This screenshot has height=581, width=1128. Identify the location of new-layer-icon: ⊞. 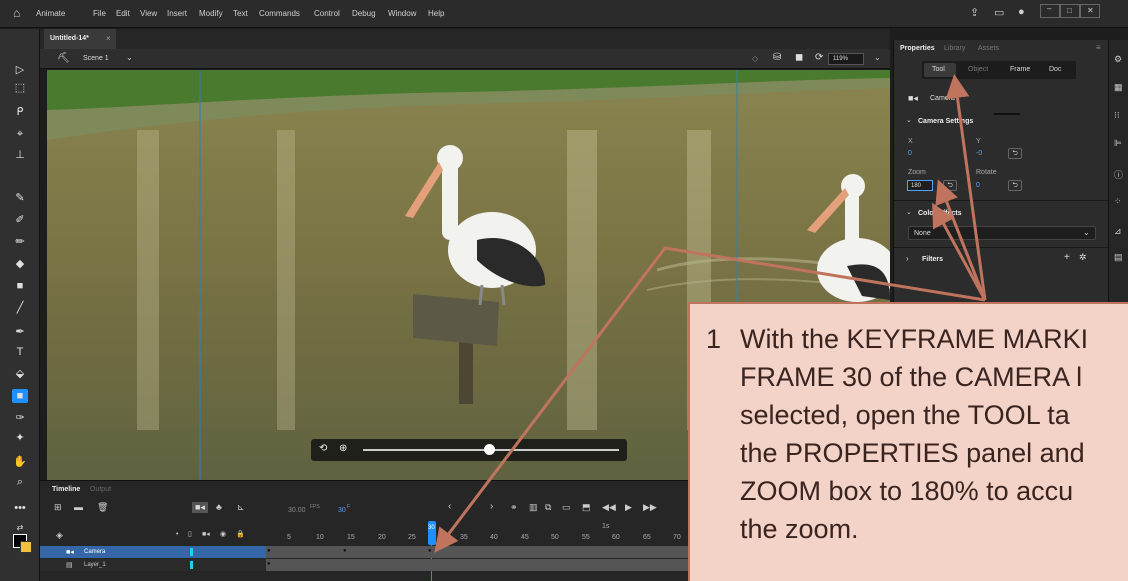
(58, 507).